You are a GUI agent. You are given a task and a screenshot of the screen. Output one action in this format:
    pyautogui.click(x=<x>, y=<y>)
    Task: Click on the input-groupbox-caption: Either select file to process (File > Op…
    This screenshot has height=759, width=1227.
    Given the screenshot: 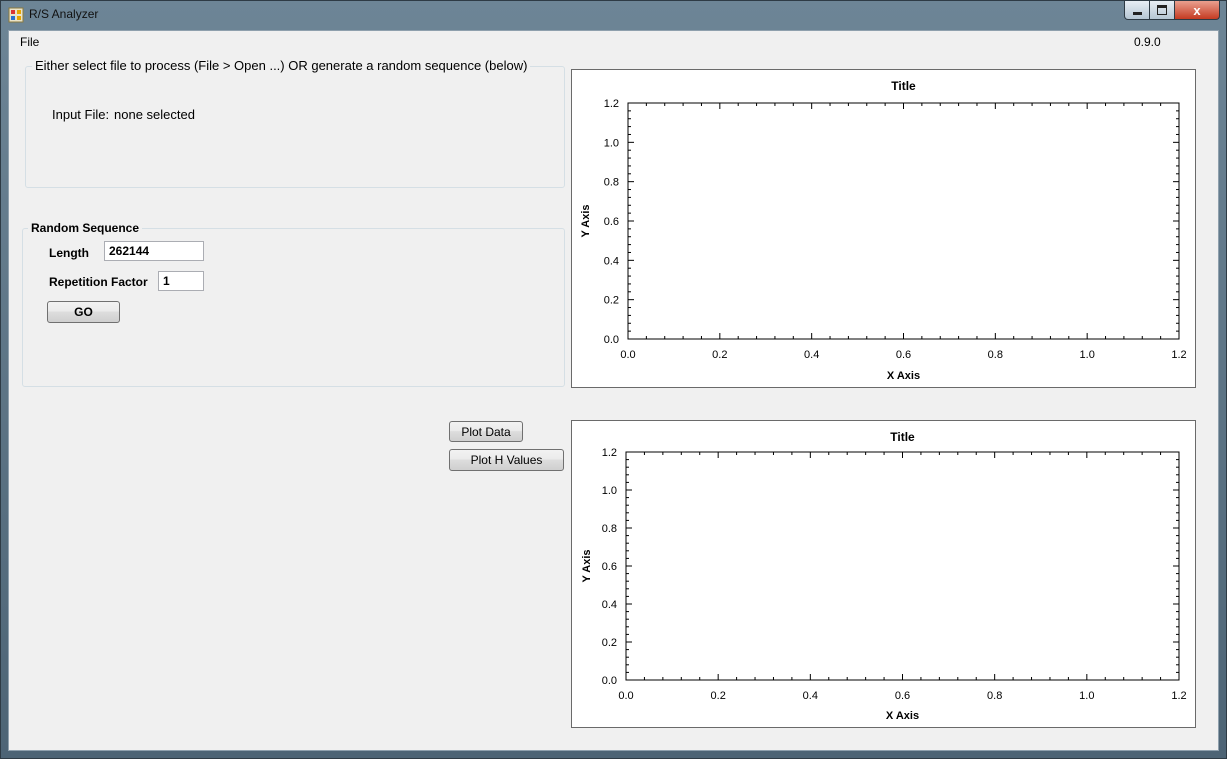 What is the action you would take?
    pyautogui.click(x=281, y=65)
    